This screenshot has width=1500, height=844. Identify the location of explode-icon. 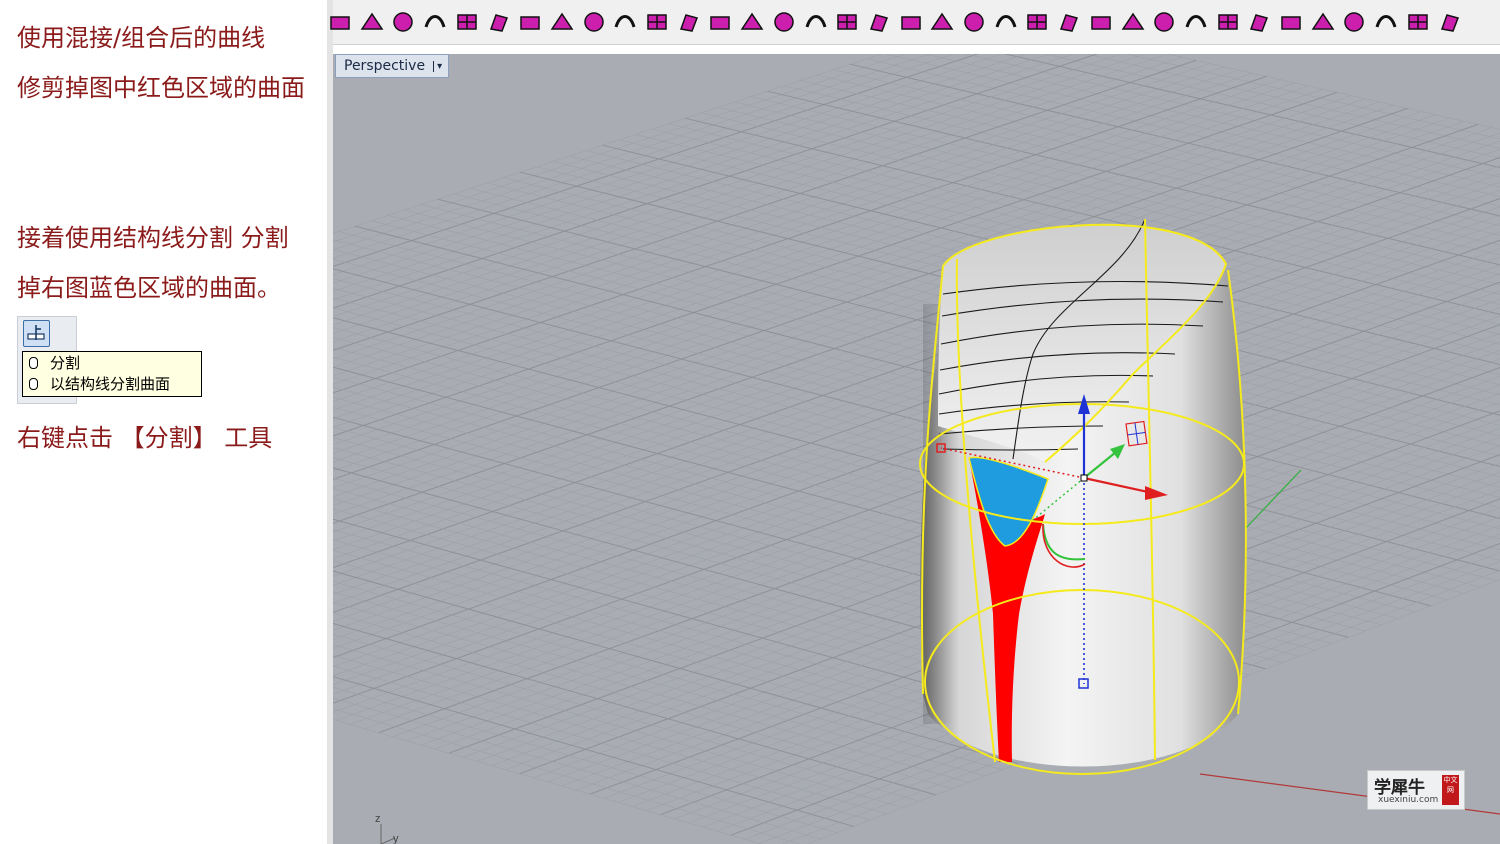
(1164, 22).